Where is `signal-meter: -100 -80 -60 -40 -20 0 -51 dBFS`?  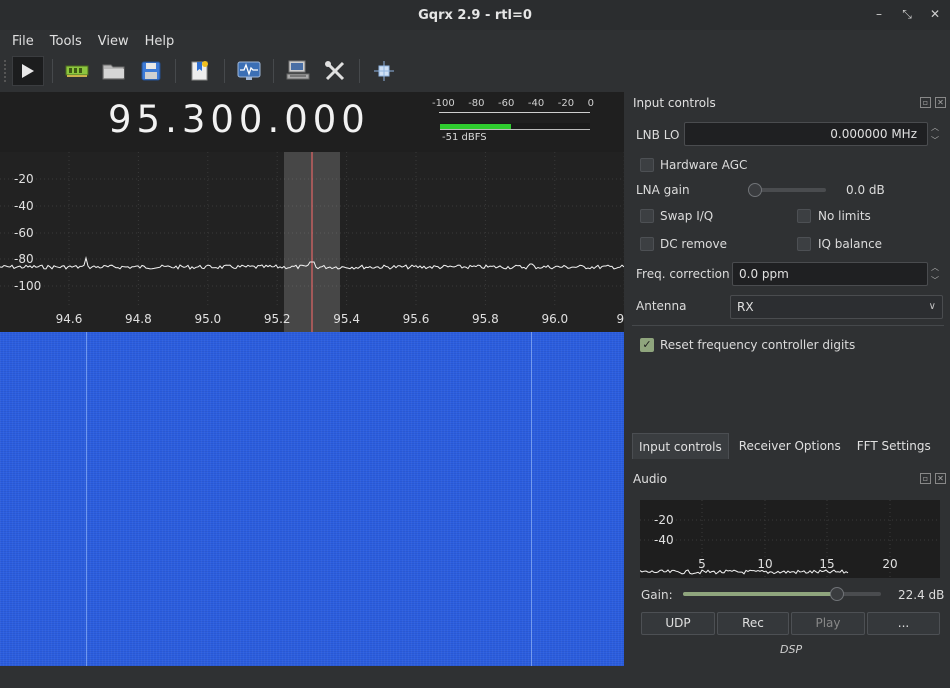
signal-meter: -100 -80 -60 -40 -20 0 -51 dBFS is located at coordinates (513, 121).